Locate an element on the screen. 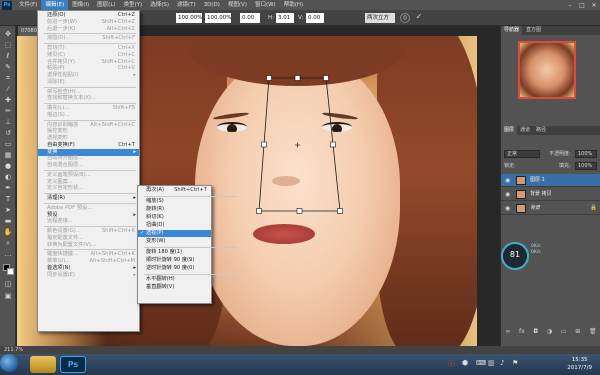  tab-layers: 图层 is located at coordinates (509, 130).